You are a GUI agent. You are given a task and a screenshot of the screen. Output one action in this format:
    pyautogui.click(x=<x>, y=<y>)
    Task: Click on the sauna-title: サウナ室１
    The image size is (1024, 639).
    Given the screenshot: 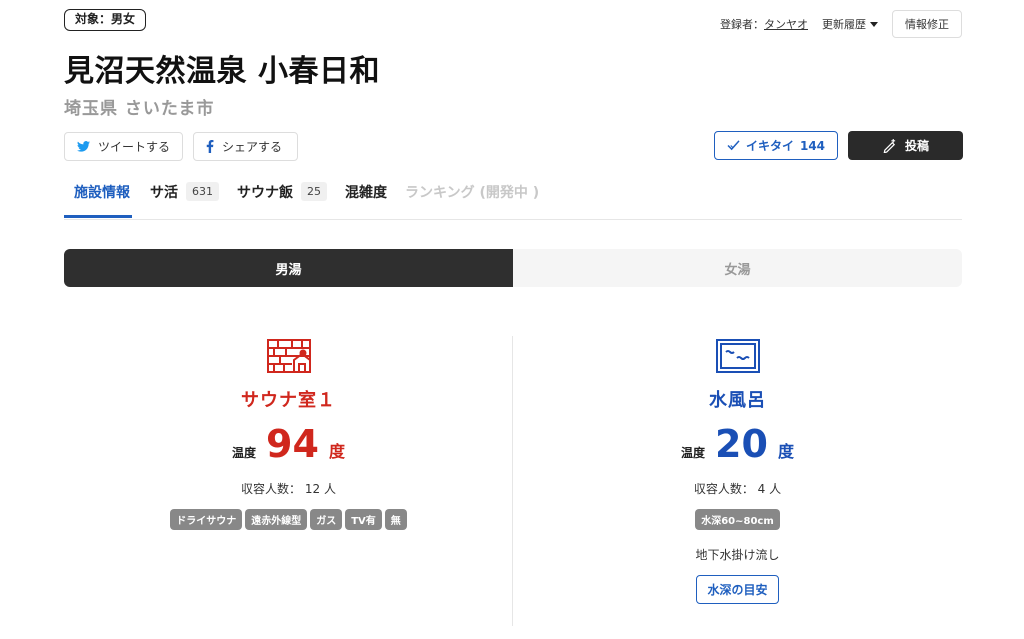 What is the action you would take?
    pyautogui.click(x=288, y=400)
    